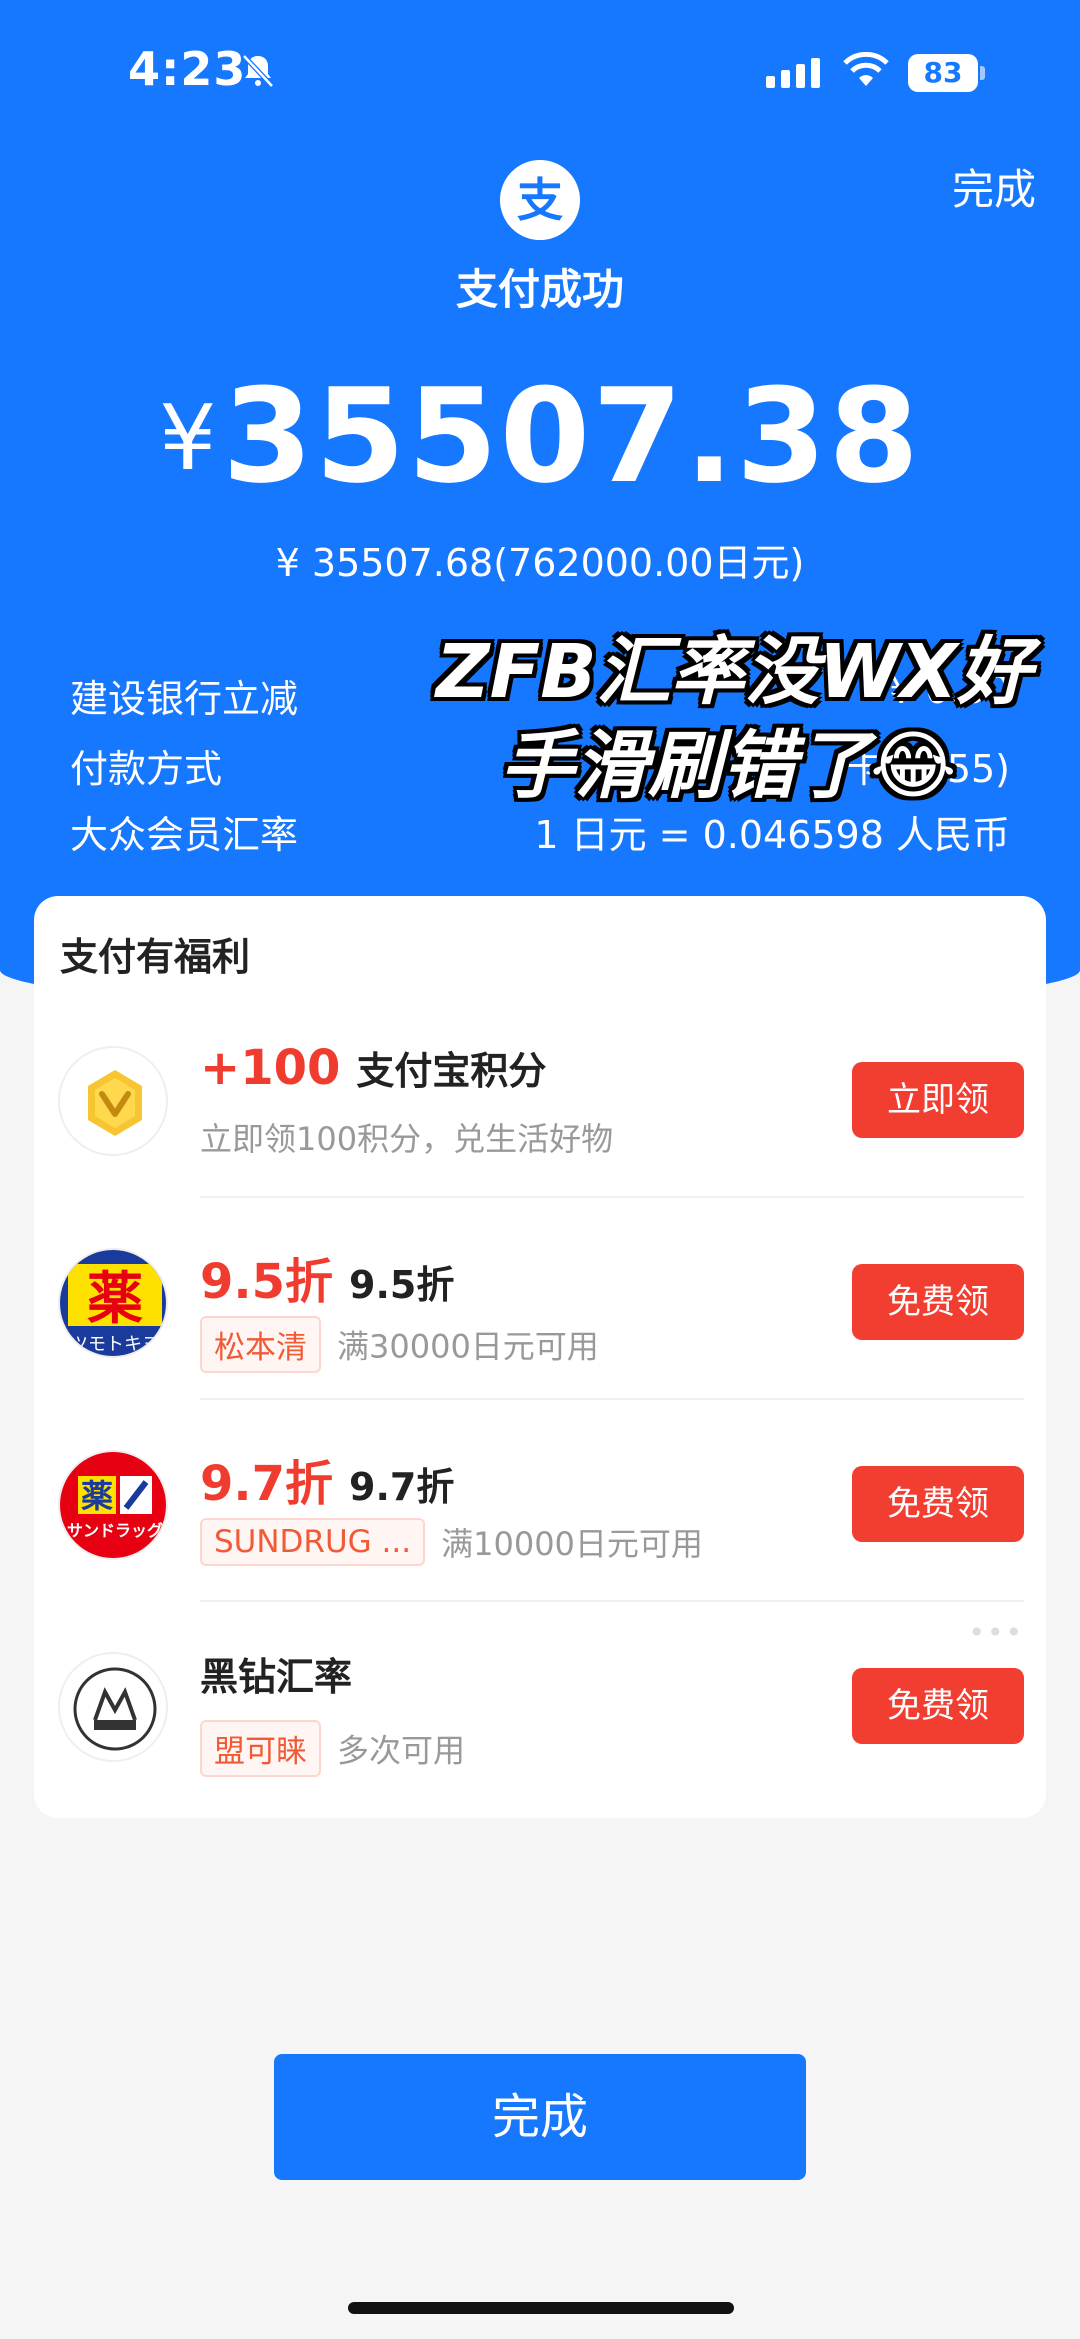  Describe the element at coordinates (540, 2117) in the screenshot. I see `done-button: 完成` at that location.